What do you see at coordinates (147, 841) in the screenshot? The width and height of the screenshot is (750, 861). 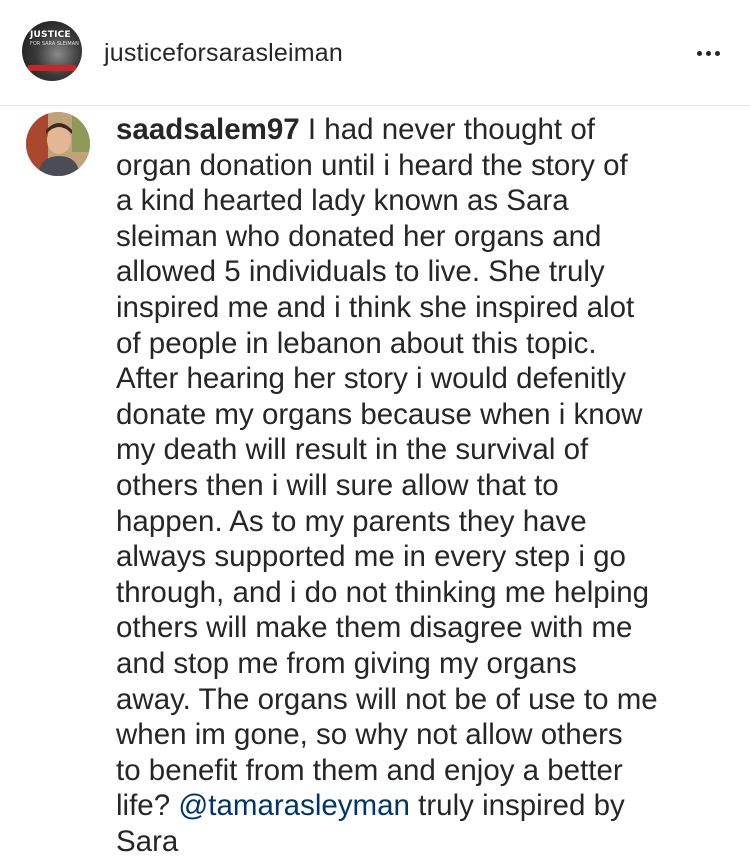 I see `comment-line: Sara` at bounding box center [147, 841].